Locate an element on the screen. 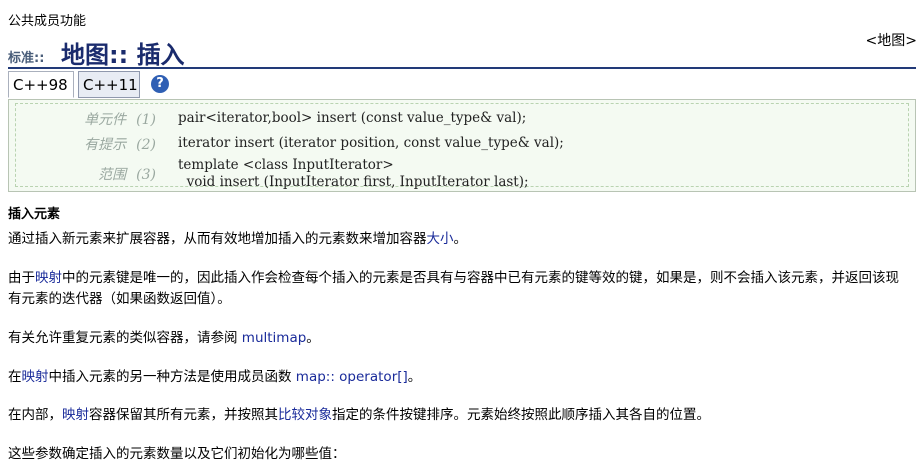  paragraph-params-intro: 这些参数确定插入的元素数量以及它们初始化为哪些值： is located at coordinates (177, 454).